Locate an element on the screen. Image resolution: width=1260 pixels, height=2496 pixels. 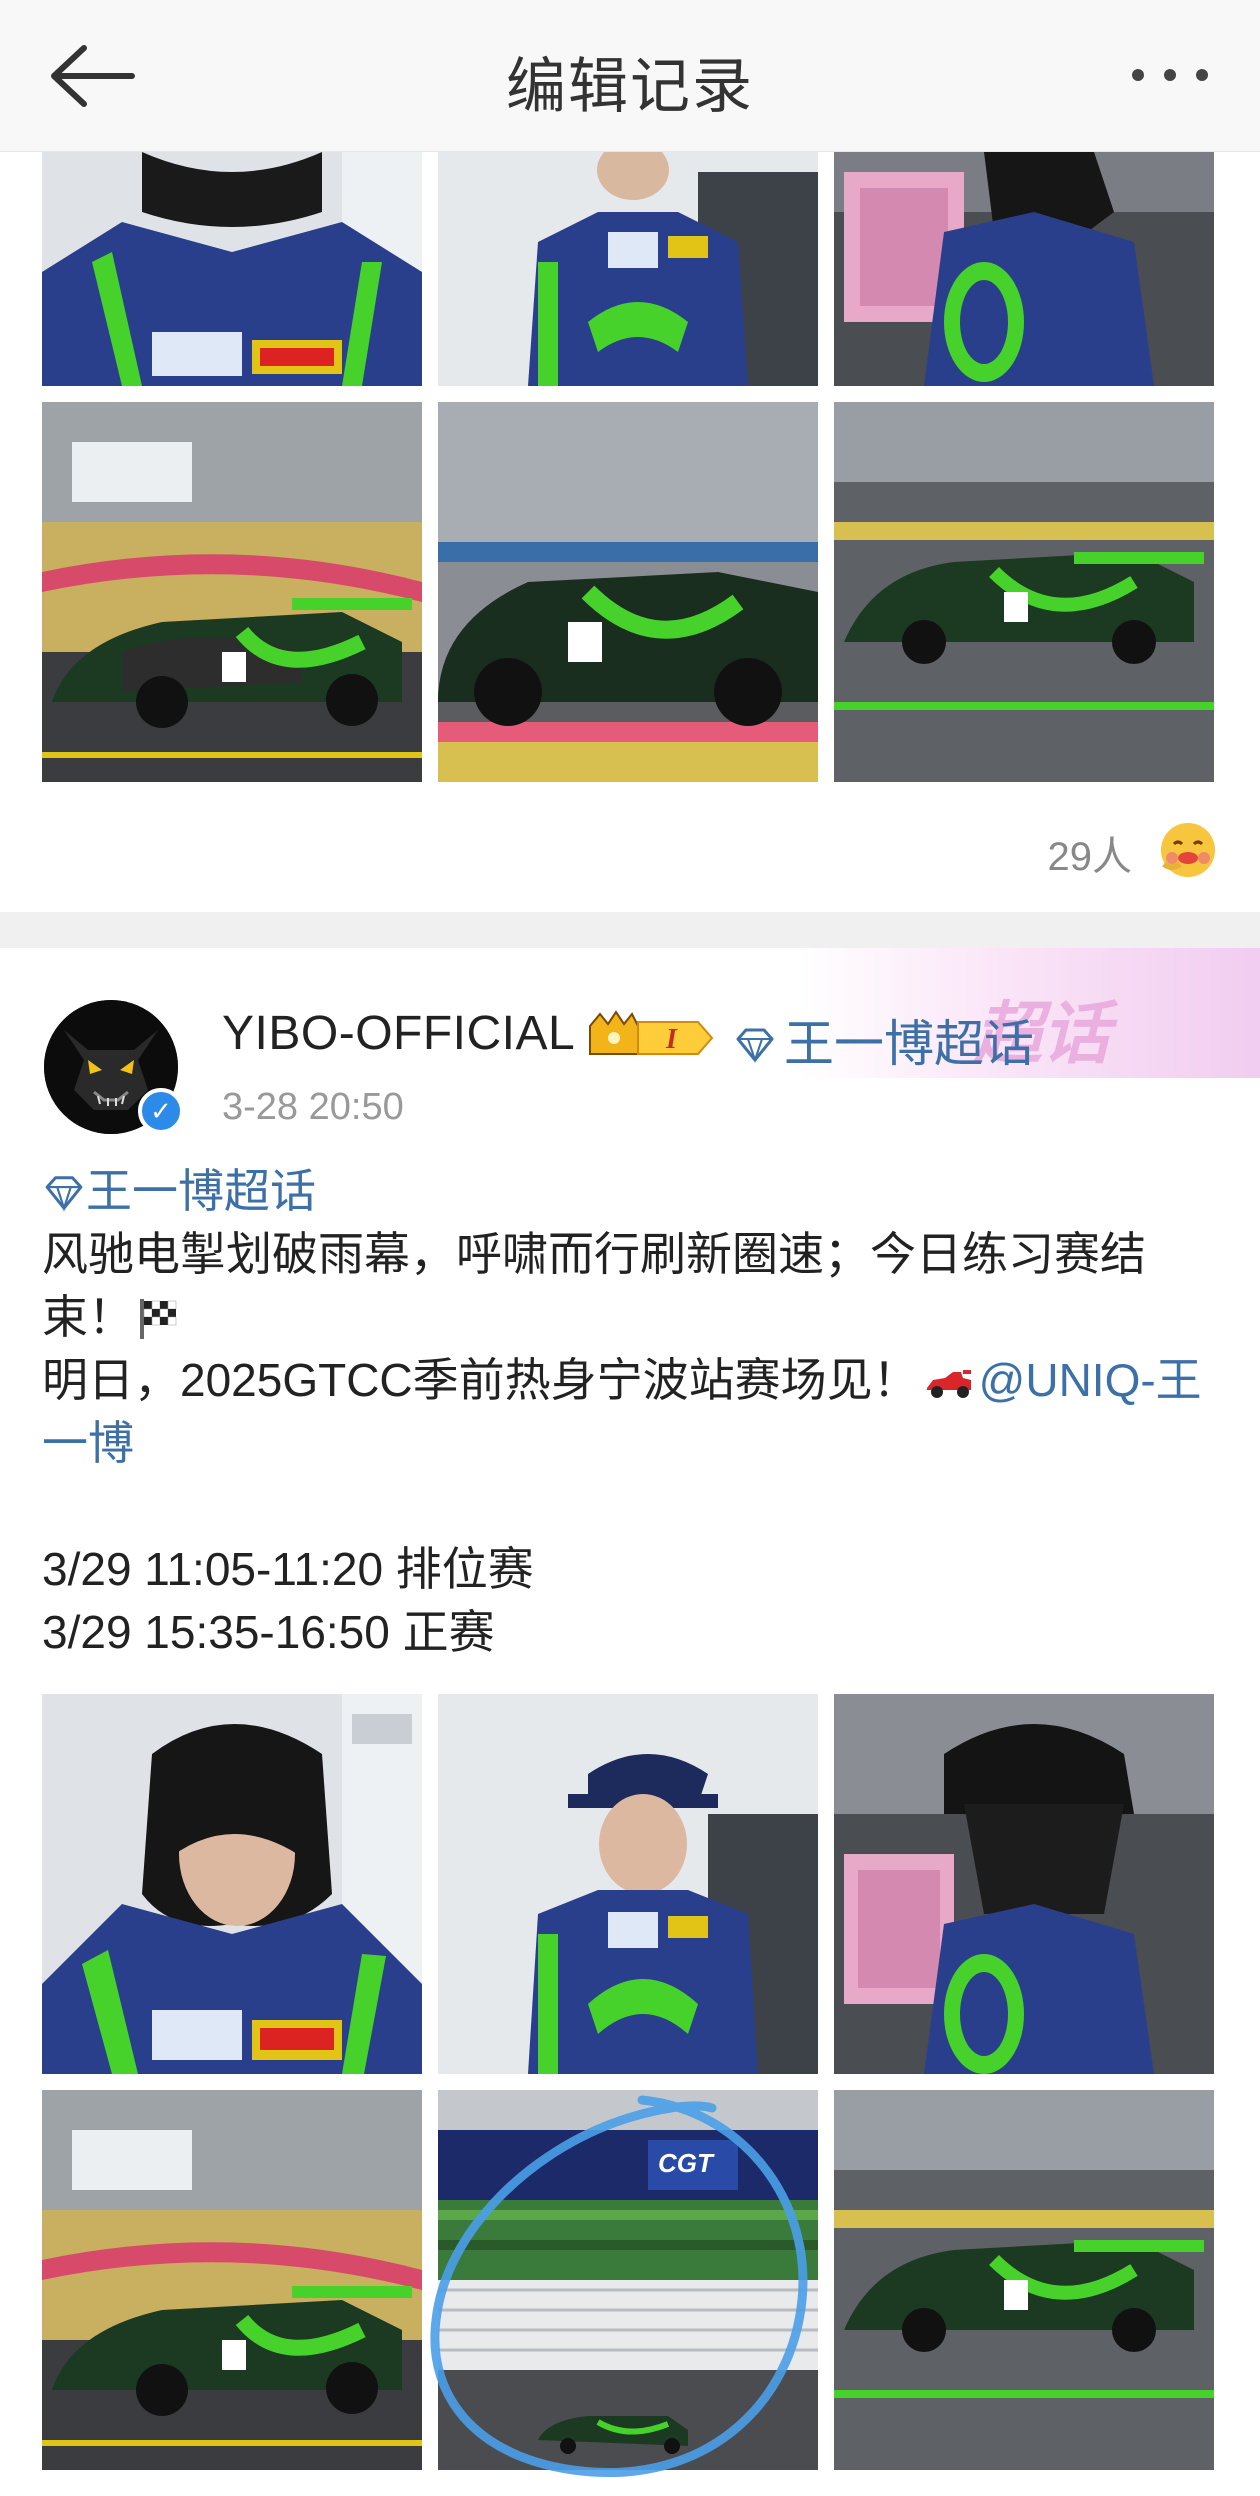
post-header: 超话 ✓ YIBO-OFFICIAL I 王一博超话 3-28 20:50 is located at coordinates (630, 1048).